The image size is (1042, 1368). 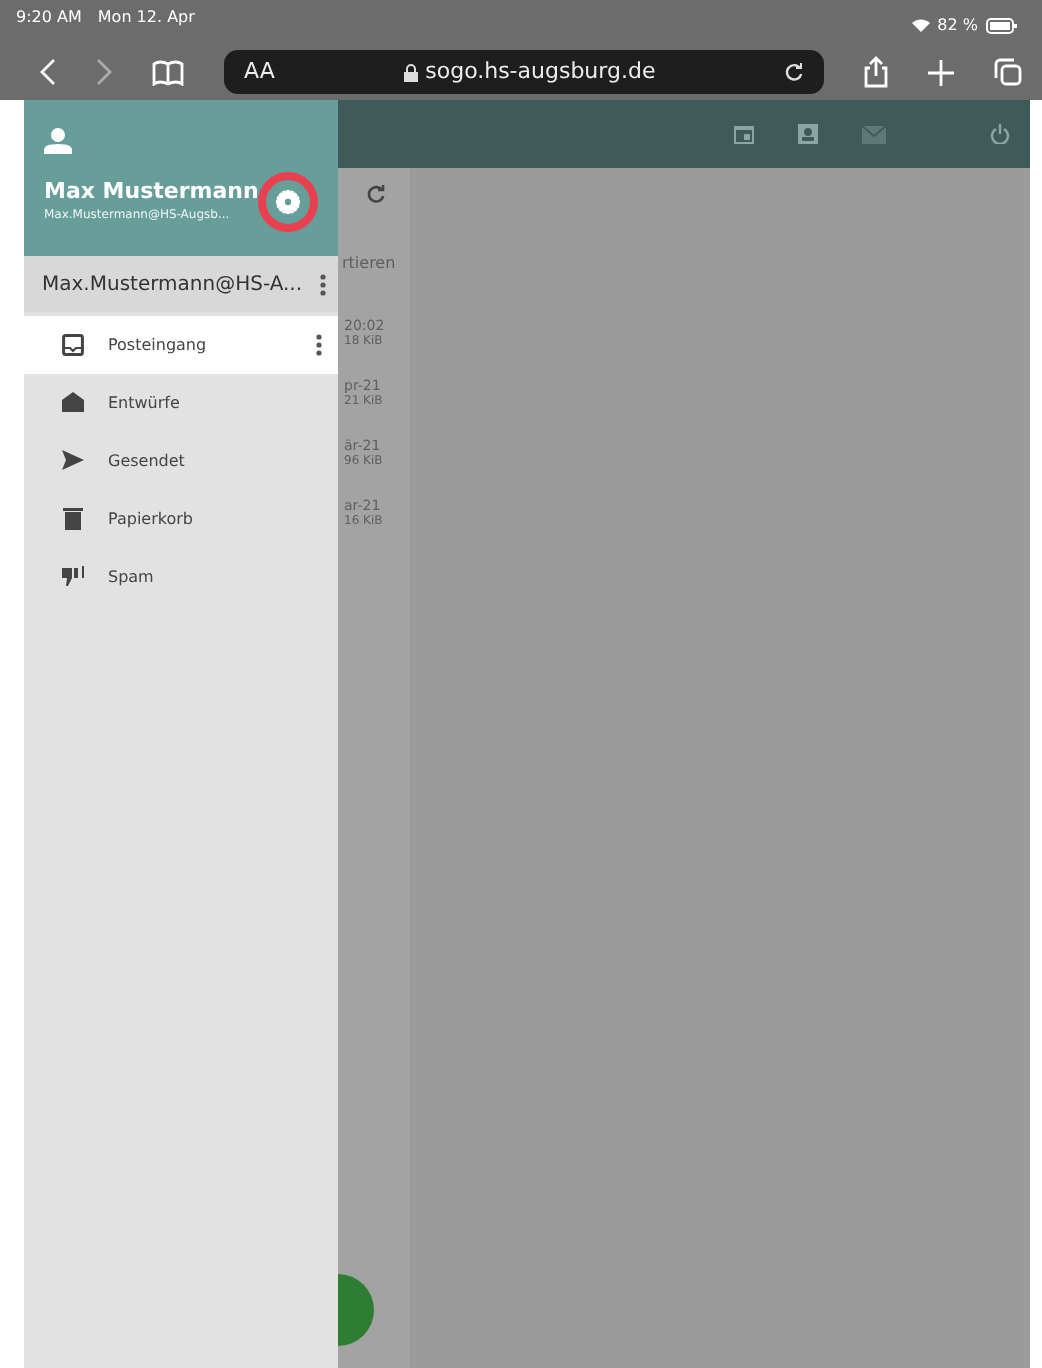 I want to click on refresh-icon, so click(x=376, y=194).